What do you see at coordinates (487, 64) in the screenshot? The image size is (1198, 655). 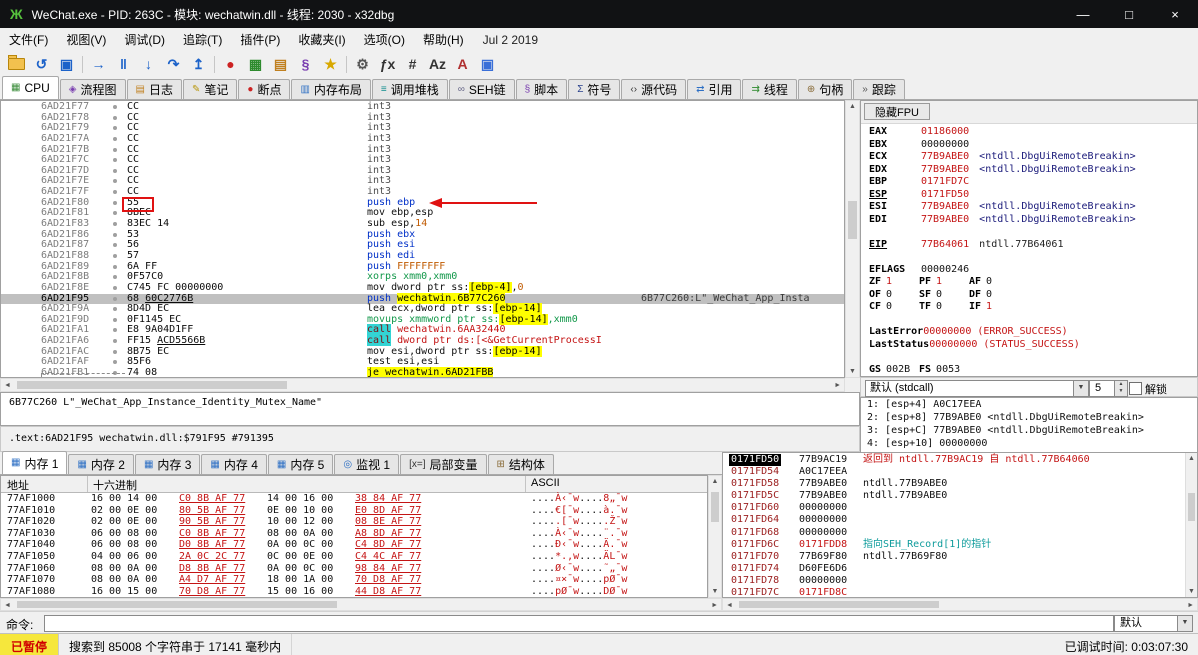 I see `system-button: ▣` at bounding box center [487, 64].